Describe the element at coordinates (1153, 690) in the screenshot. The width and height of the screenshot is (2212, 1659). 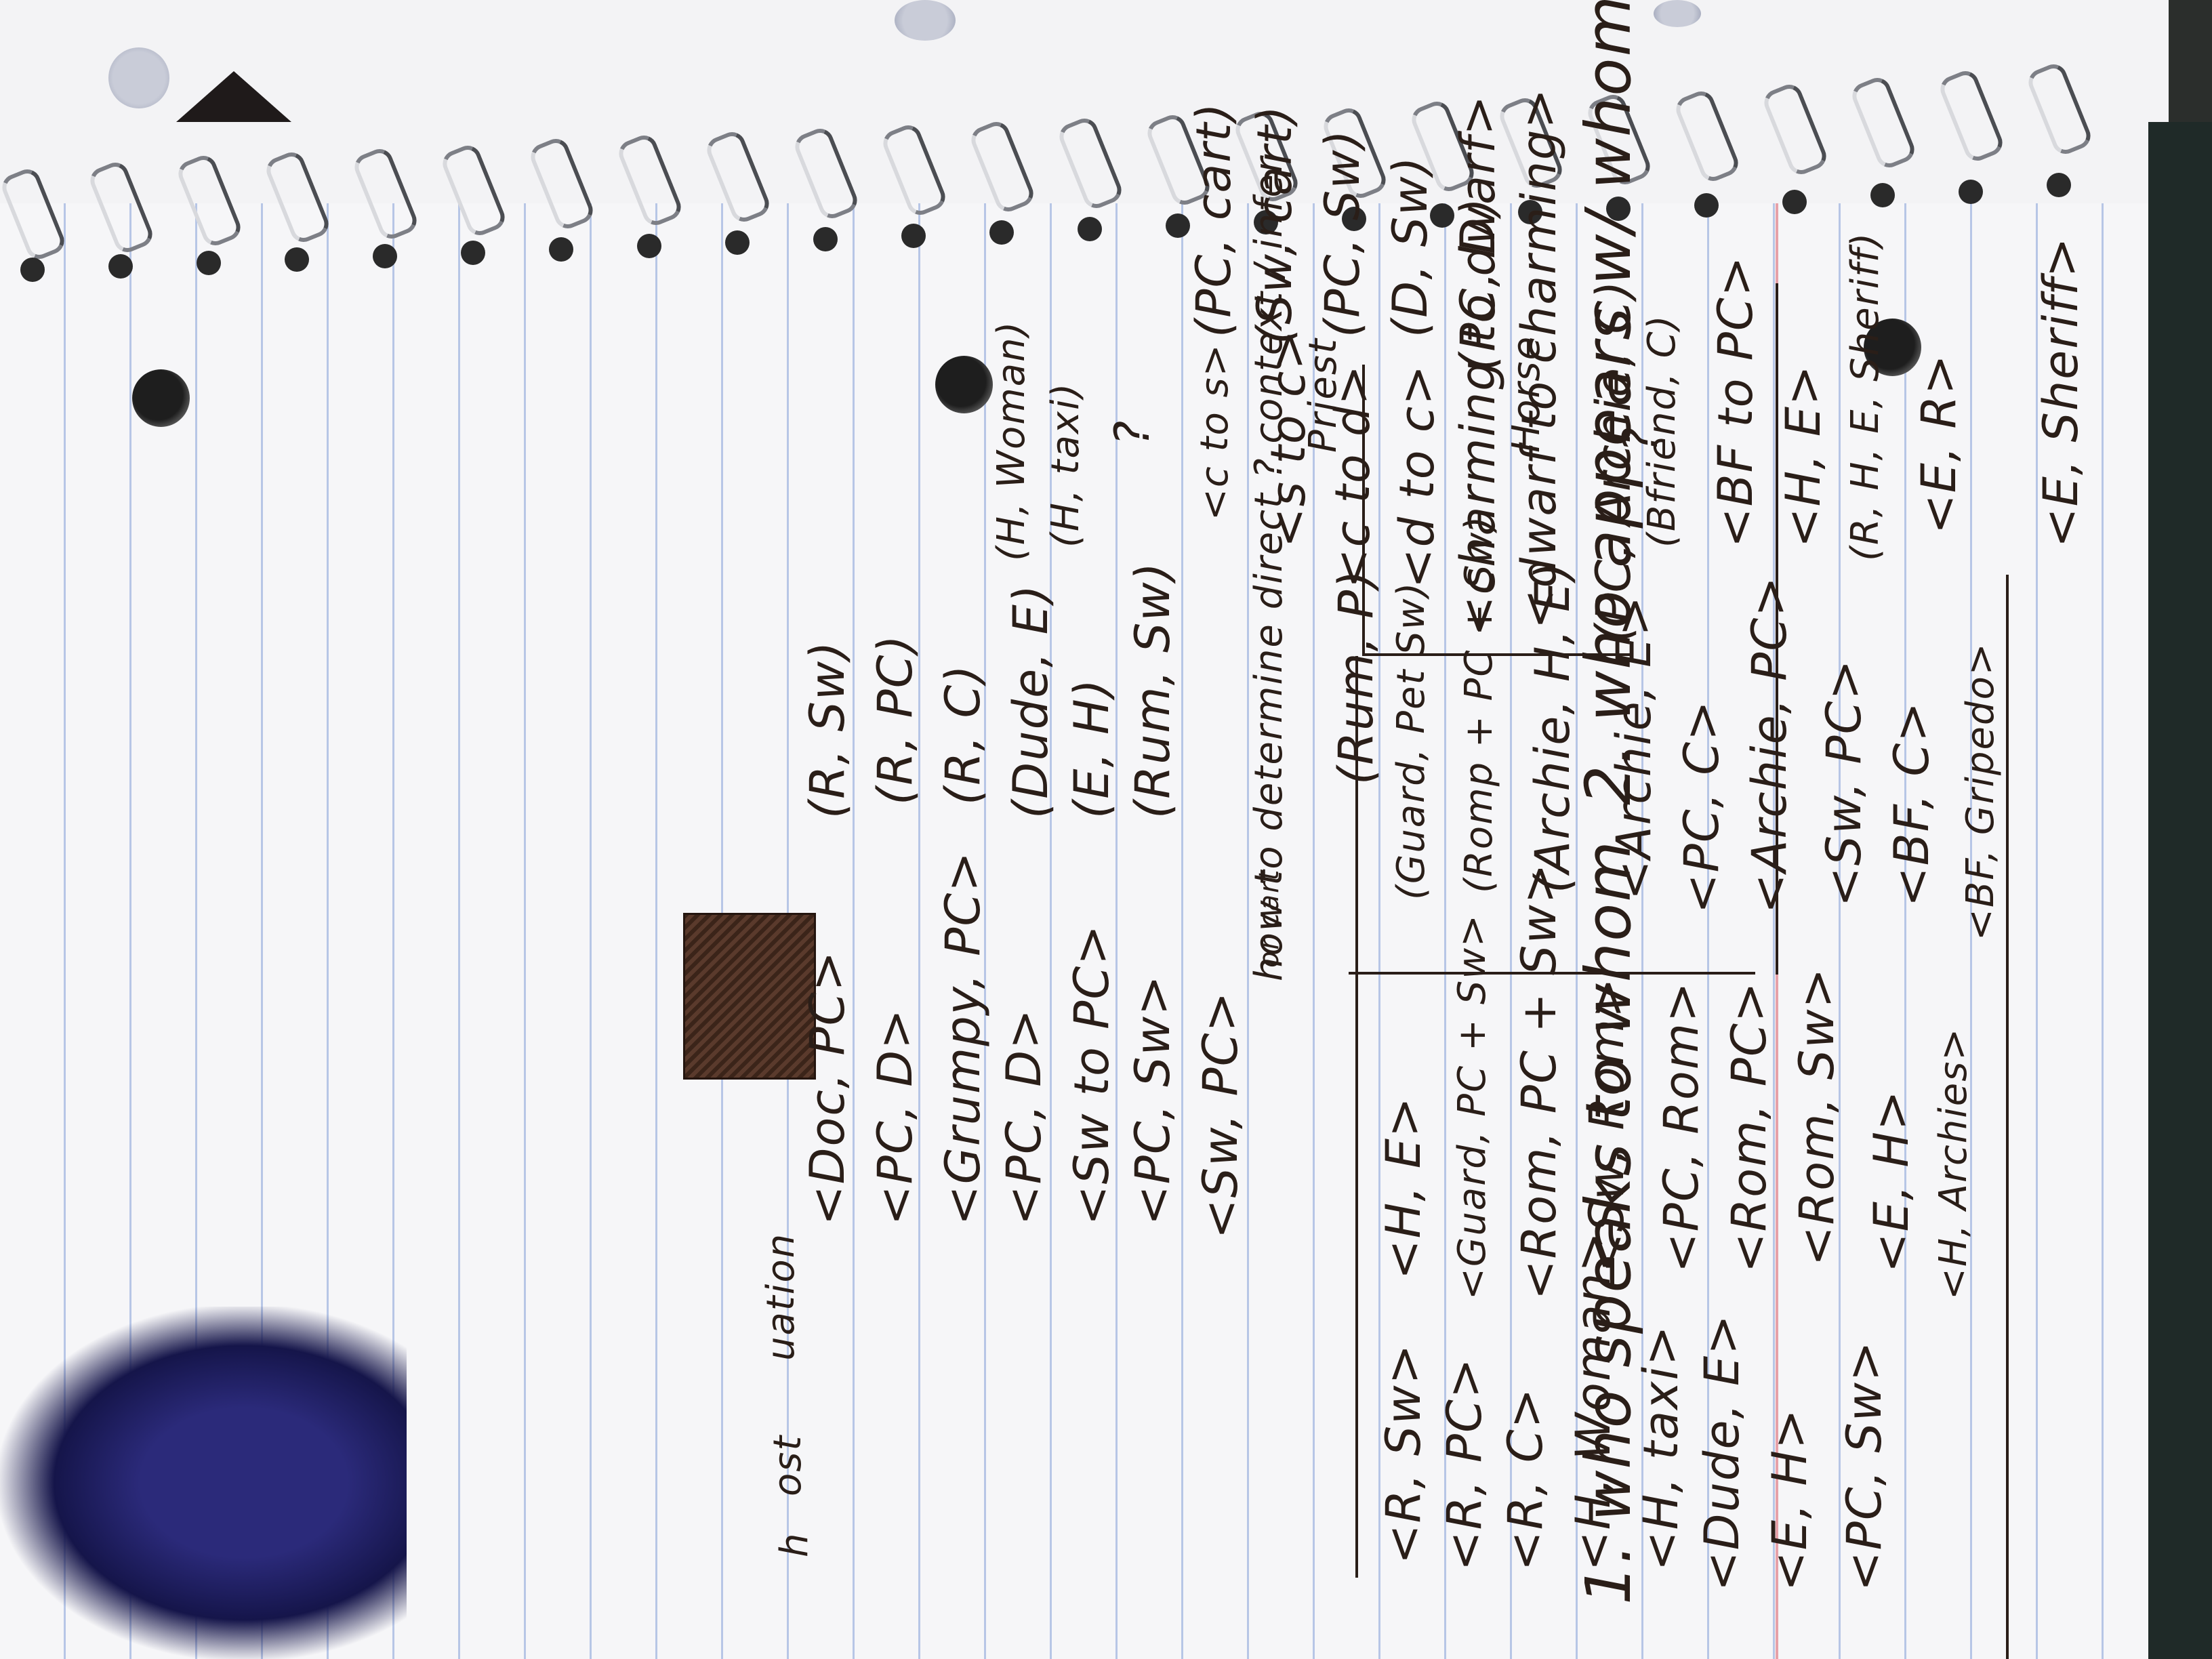
I see `right-list-item: (Rum, Sw)` at that location.